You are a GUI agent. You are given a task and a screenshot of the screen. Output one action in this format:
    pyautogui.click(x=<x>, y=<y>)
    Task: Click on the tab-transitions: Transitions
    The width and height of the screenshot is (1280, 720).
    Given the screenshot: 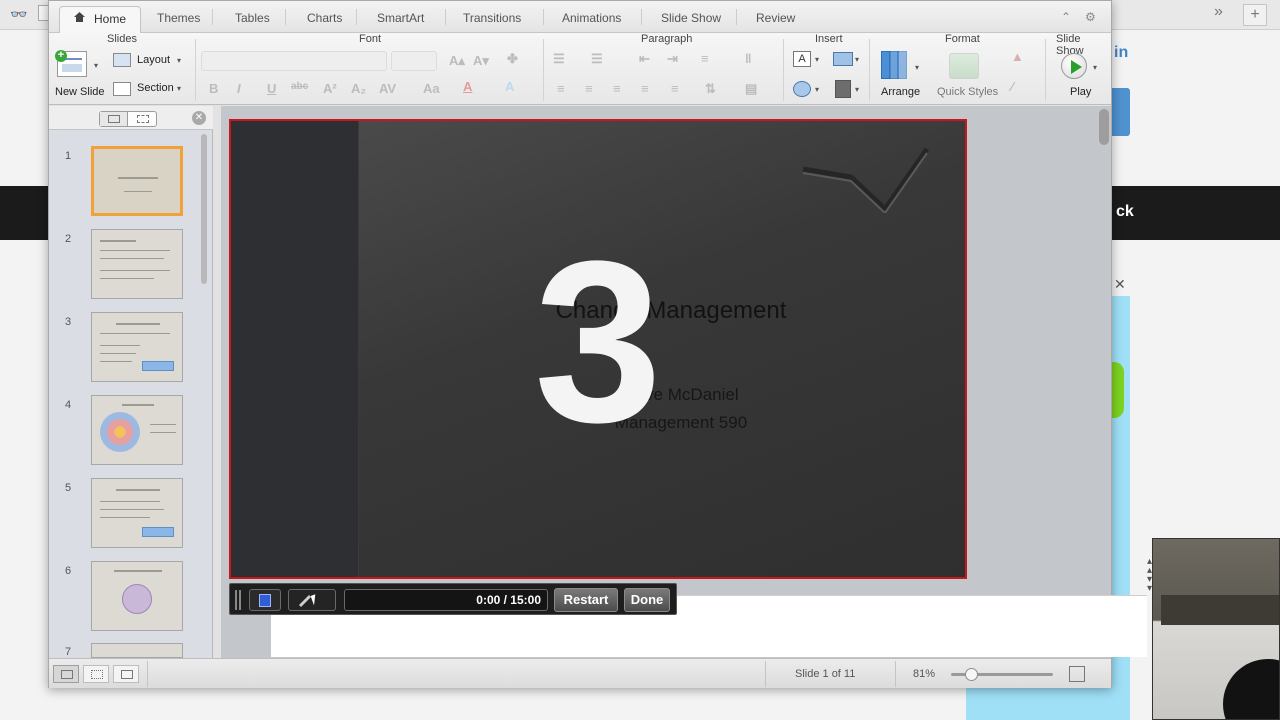 What is the action you would take?
    pyautogui.click(x=492, y=18)
    